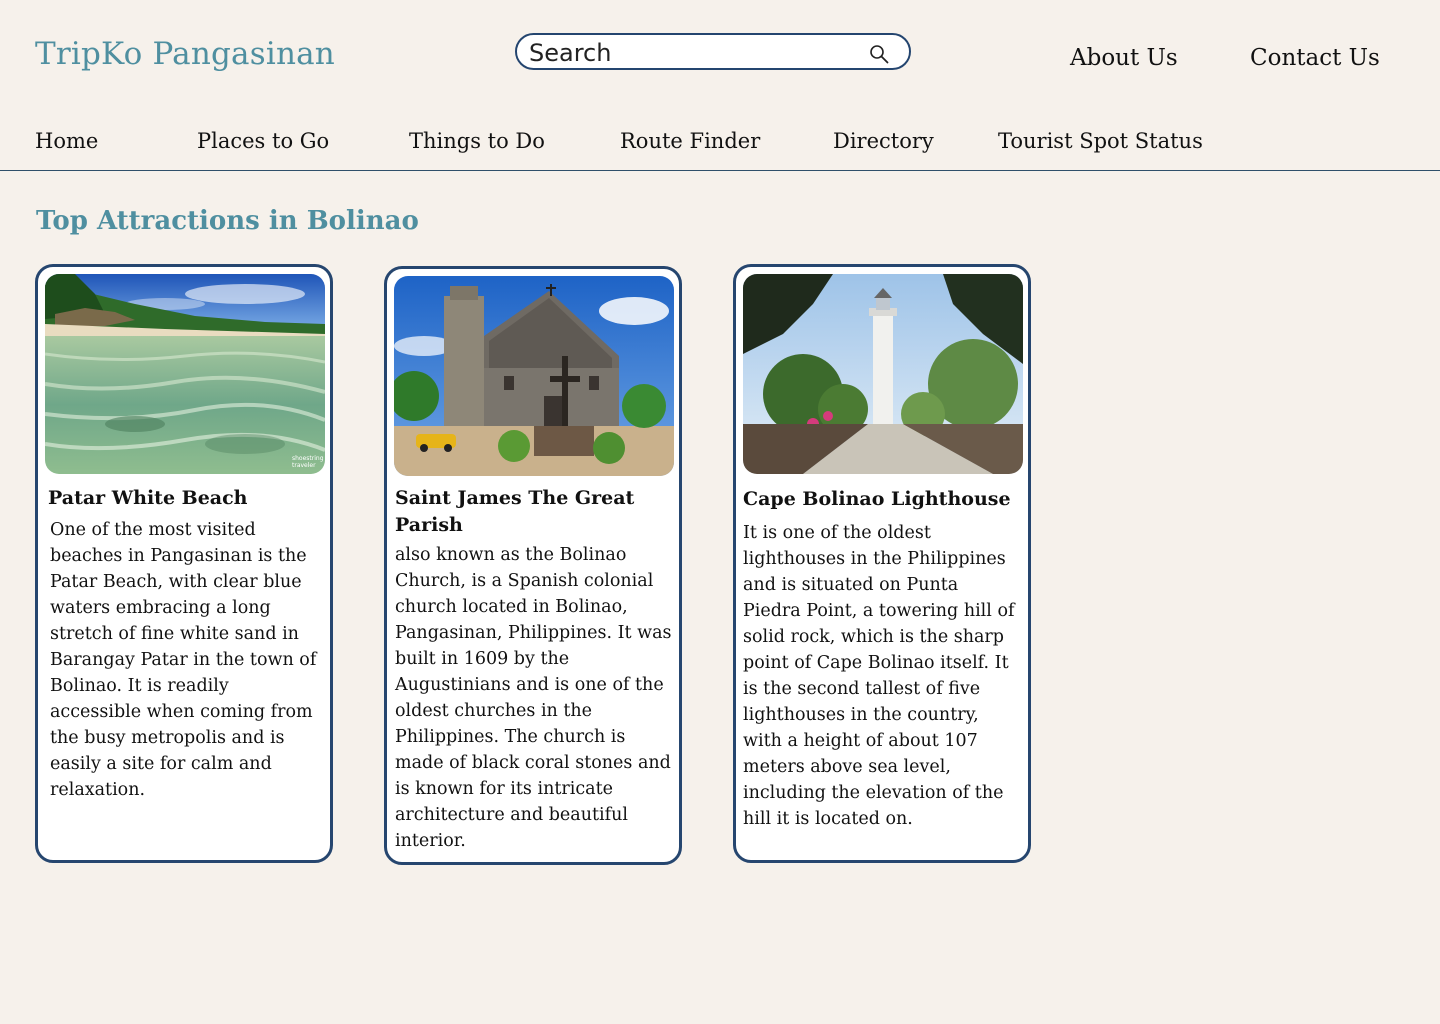  What do you see at coordinates (308, 458) in the screenshot?
I see `photo-watermark: shoestring` at bounding box center [308, 458].